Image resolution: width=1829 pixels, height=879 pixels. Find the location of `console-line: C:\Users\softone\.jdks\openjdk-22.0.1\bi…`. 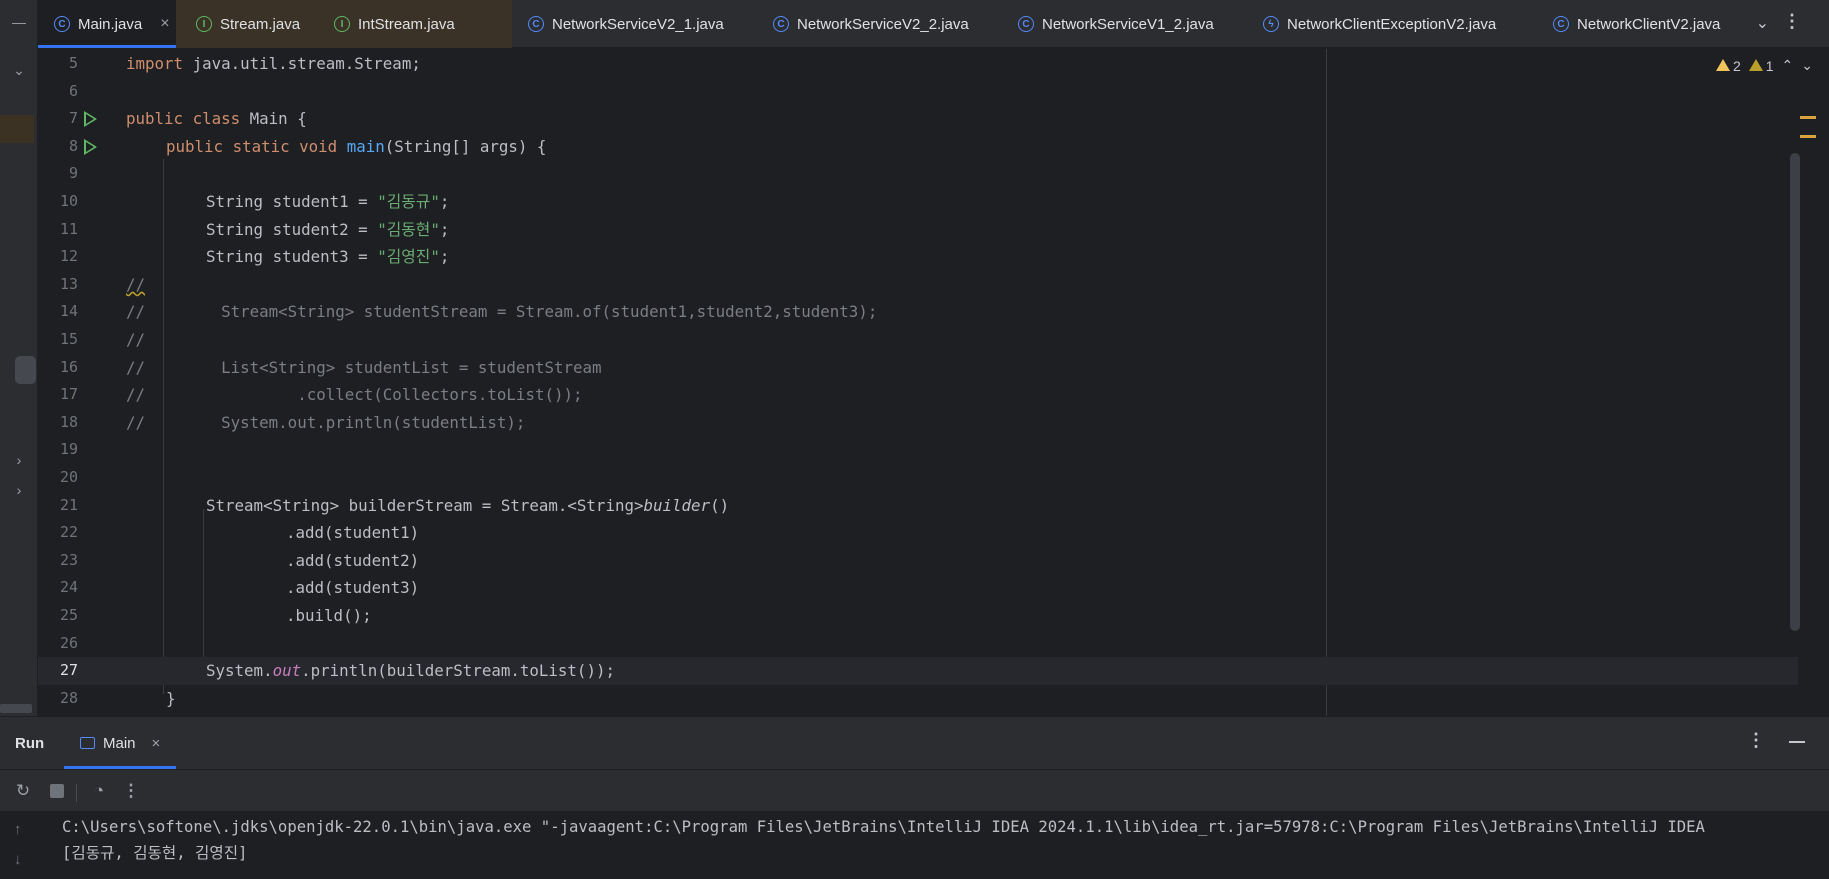

console-line: C:\Users\softone\.jdks\openjdk-22.0.1\bi… is located at coordinates (883, 827).